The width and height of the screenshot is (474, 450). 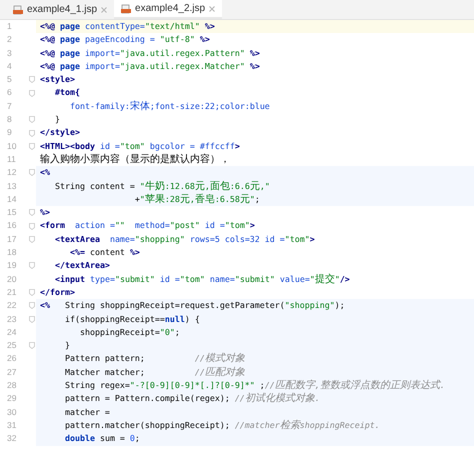 I want to click on code-line: </style>, so click(x=60, y=133).